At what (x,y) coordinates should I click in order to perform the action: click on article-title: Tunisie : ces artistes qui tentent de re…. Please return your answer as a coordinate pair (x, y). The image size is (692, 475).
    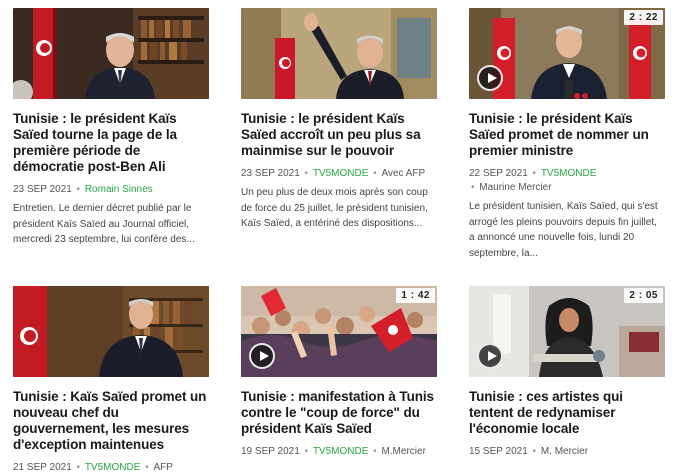
    Looking at the image, I should click on (567, 413).